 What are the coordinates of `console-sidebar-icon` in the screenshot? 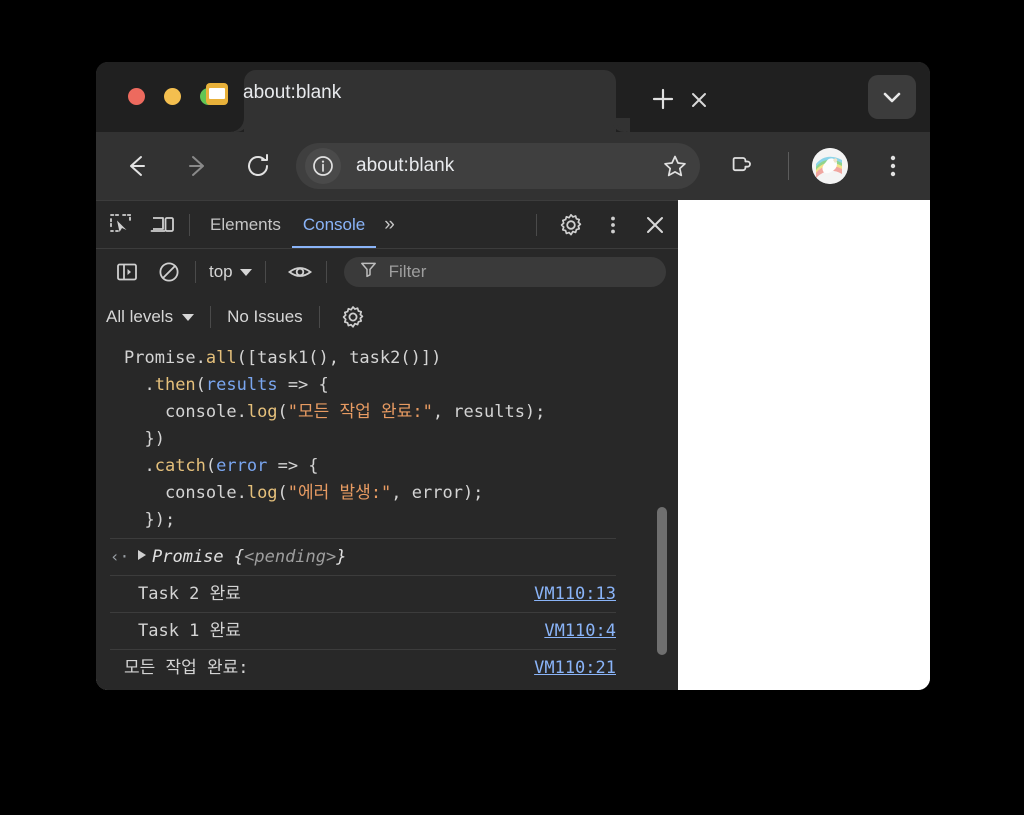 It's located at (127, 272).